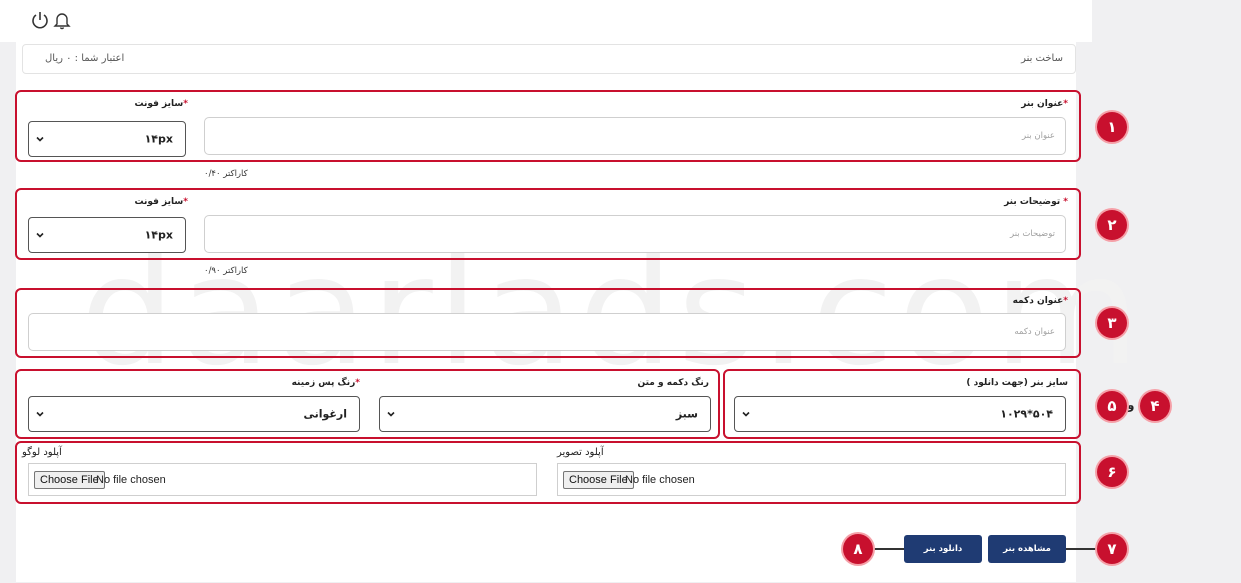 This screenshot has width=1241, height=583. Describe the element at coordinates (1036, 202) in the screenshot. I see `description-label: * توضیحات بنر` at that location.